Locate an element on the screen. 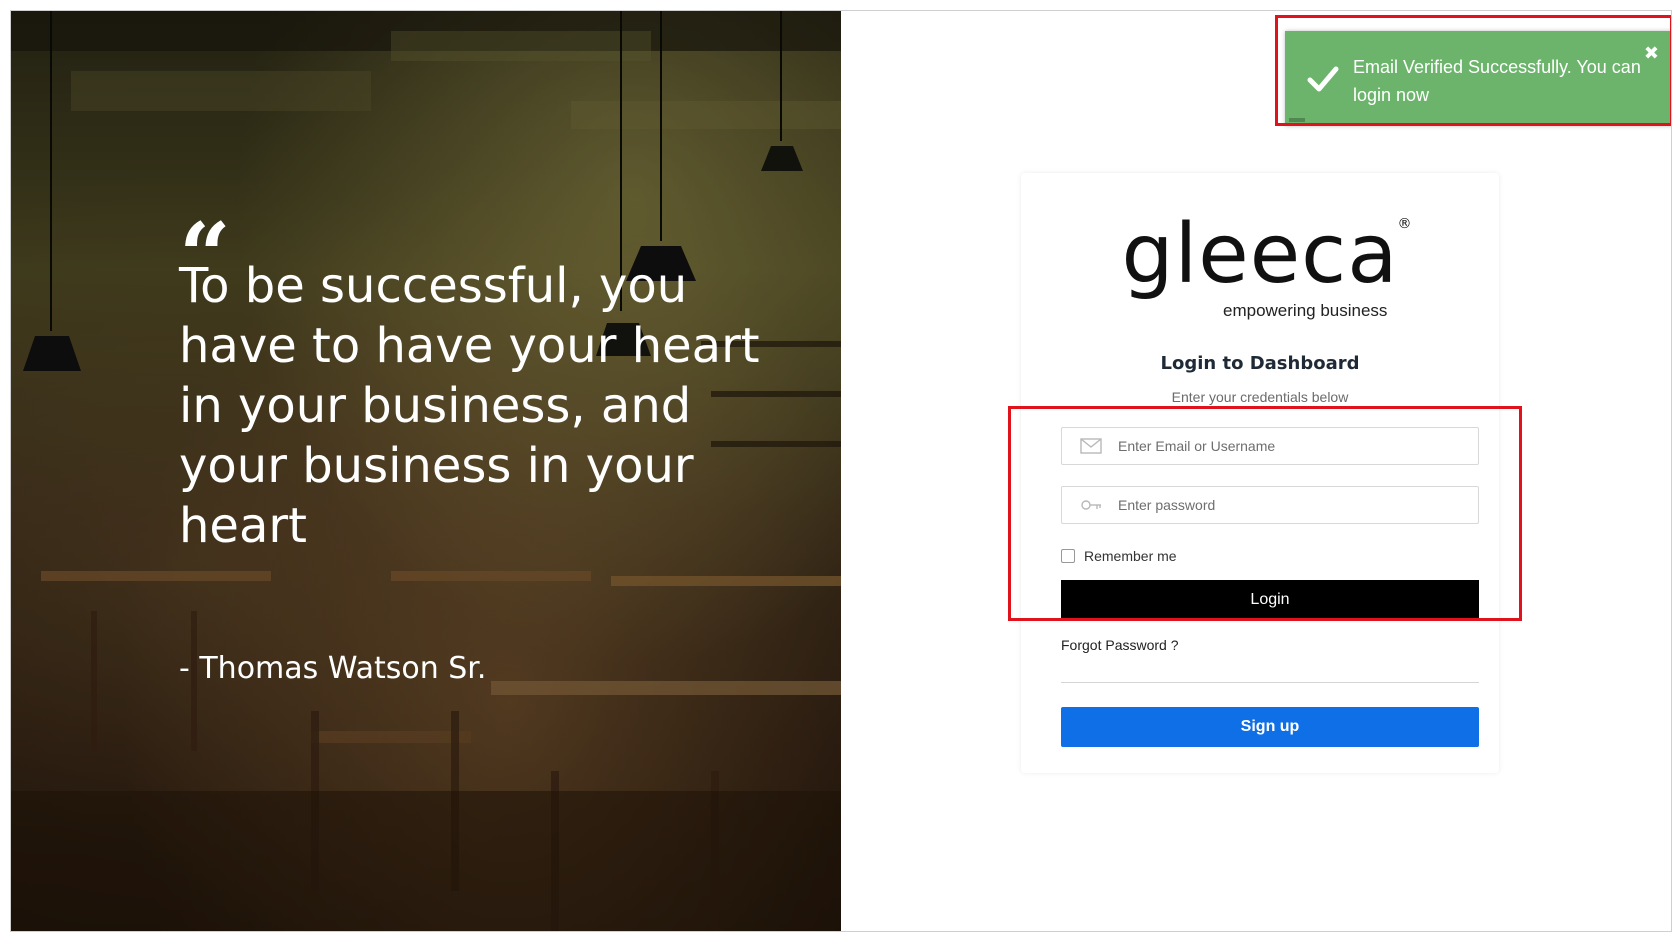 Image resolution: width=1680 pixels, height=939 pixels. logo-word-text: gleeca is located at coordinates (1260, 254).